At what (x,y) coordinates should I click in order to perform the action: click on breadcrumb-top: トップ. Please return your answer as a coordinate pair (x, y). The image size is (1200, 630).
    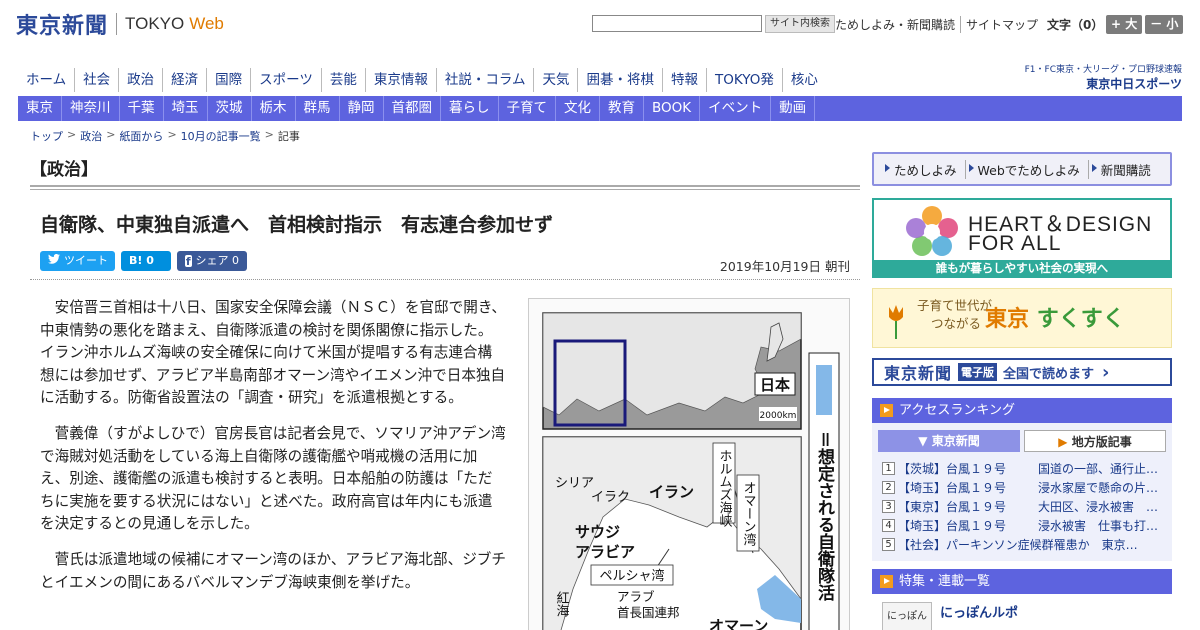
    Looking at the image, I should click on (46, 136).